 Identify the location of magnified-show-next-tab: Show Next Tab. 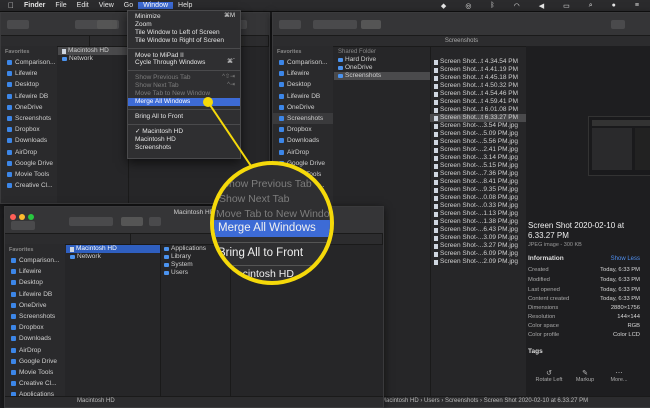
(254, 199).